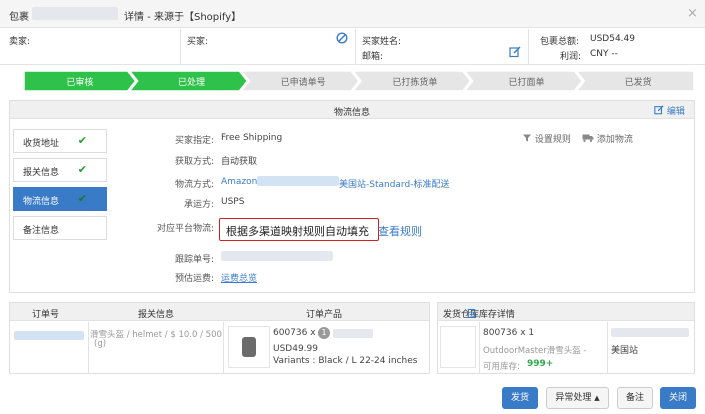 The width and height of the screenshot is (705, 414). Describe the element at coordinates (277, 256) in the screenshot. I see `tracking-number-redacted` at that location.